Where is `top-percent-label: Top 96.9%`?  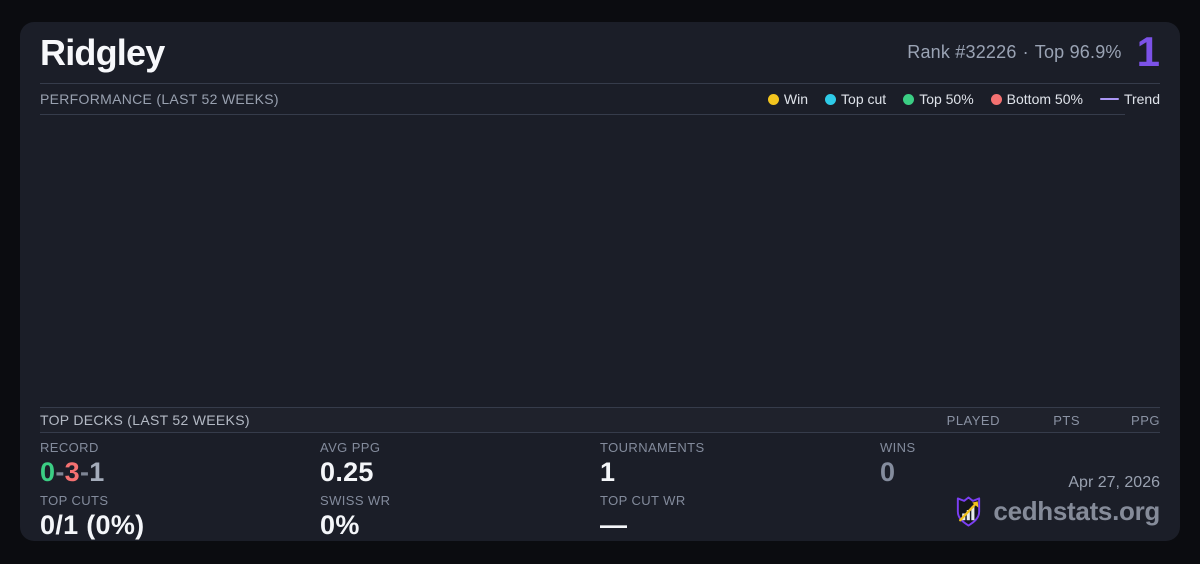
top-percent-label: Top 96.9% is located at coordinates (1078, 52).